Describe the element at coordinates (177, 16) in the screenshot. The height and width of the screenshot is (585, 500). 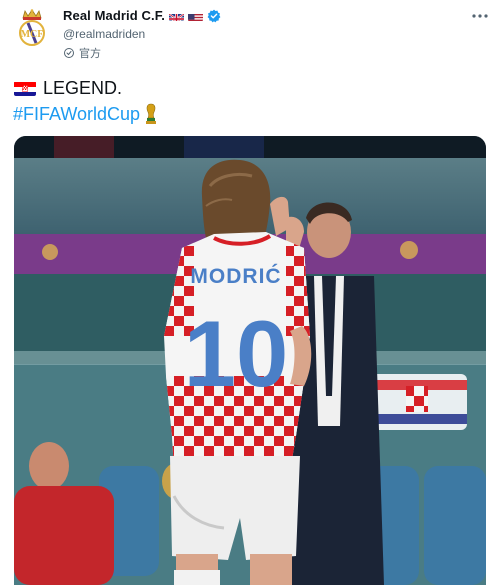
I see `uk-flag-icon` at that location.